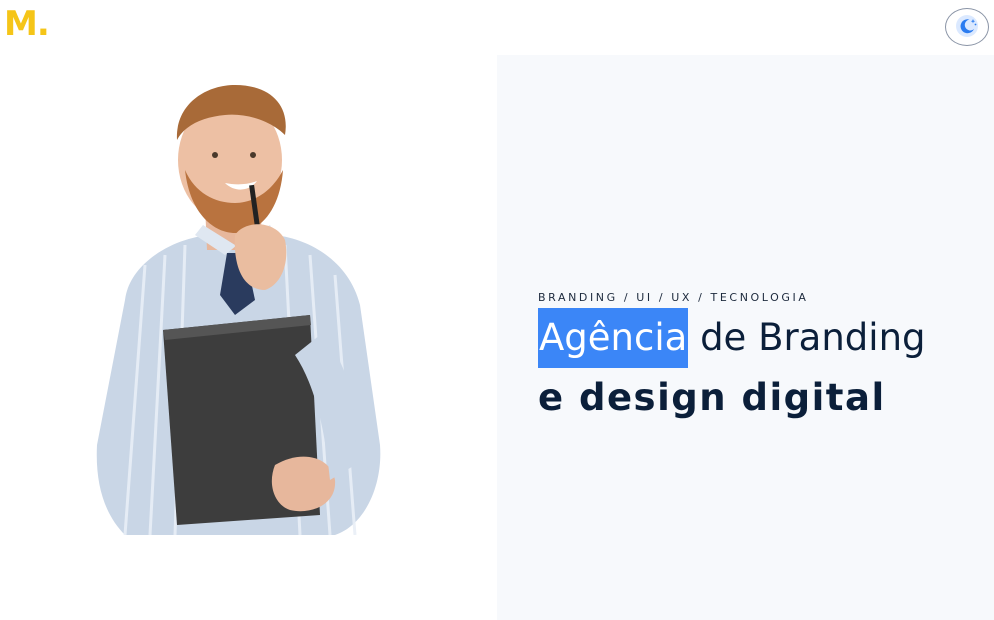 This screenshot has width=994, height=620. Describe the element at coordinates (613, 338) in the screenshot. I see `headline-highlight: Agência` at that location.